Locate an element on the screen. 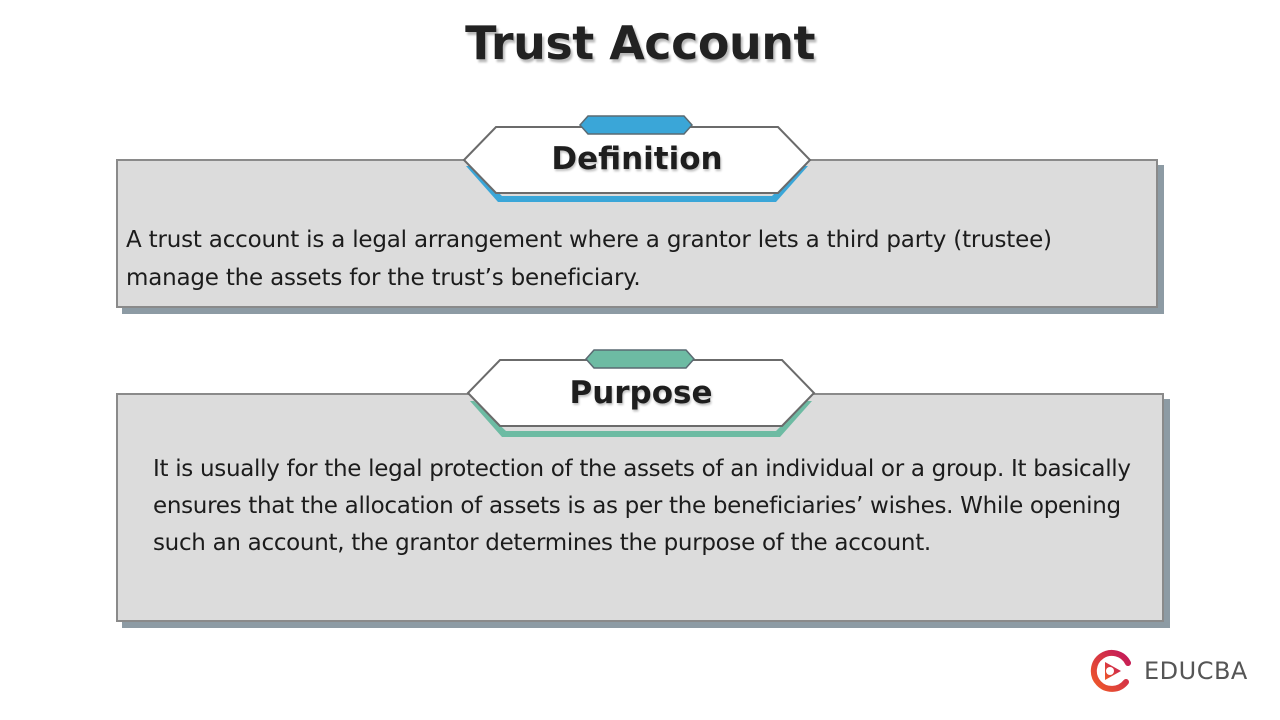  purpose-heading-badge: Purpose is located at coordinates (641, 394).